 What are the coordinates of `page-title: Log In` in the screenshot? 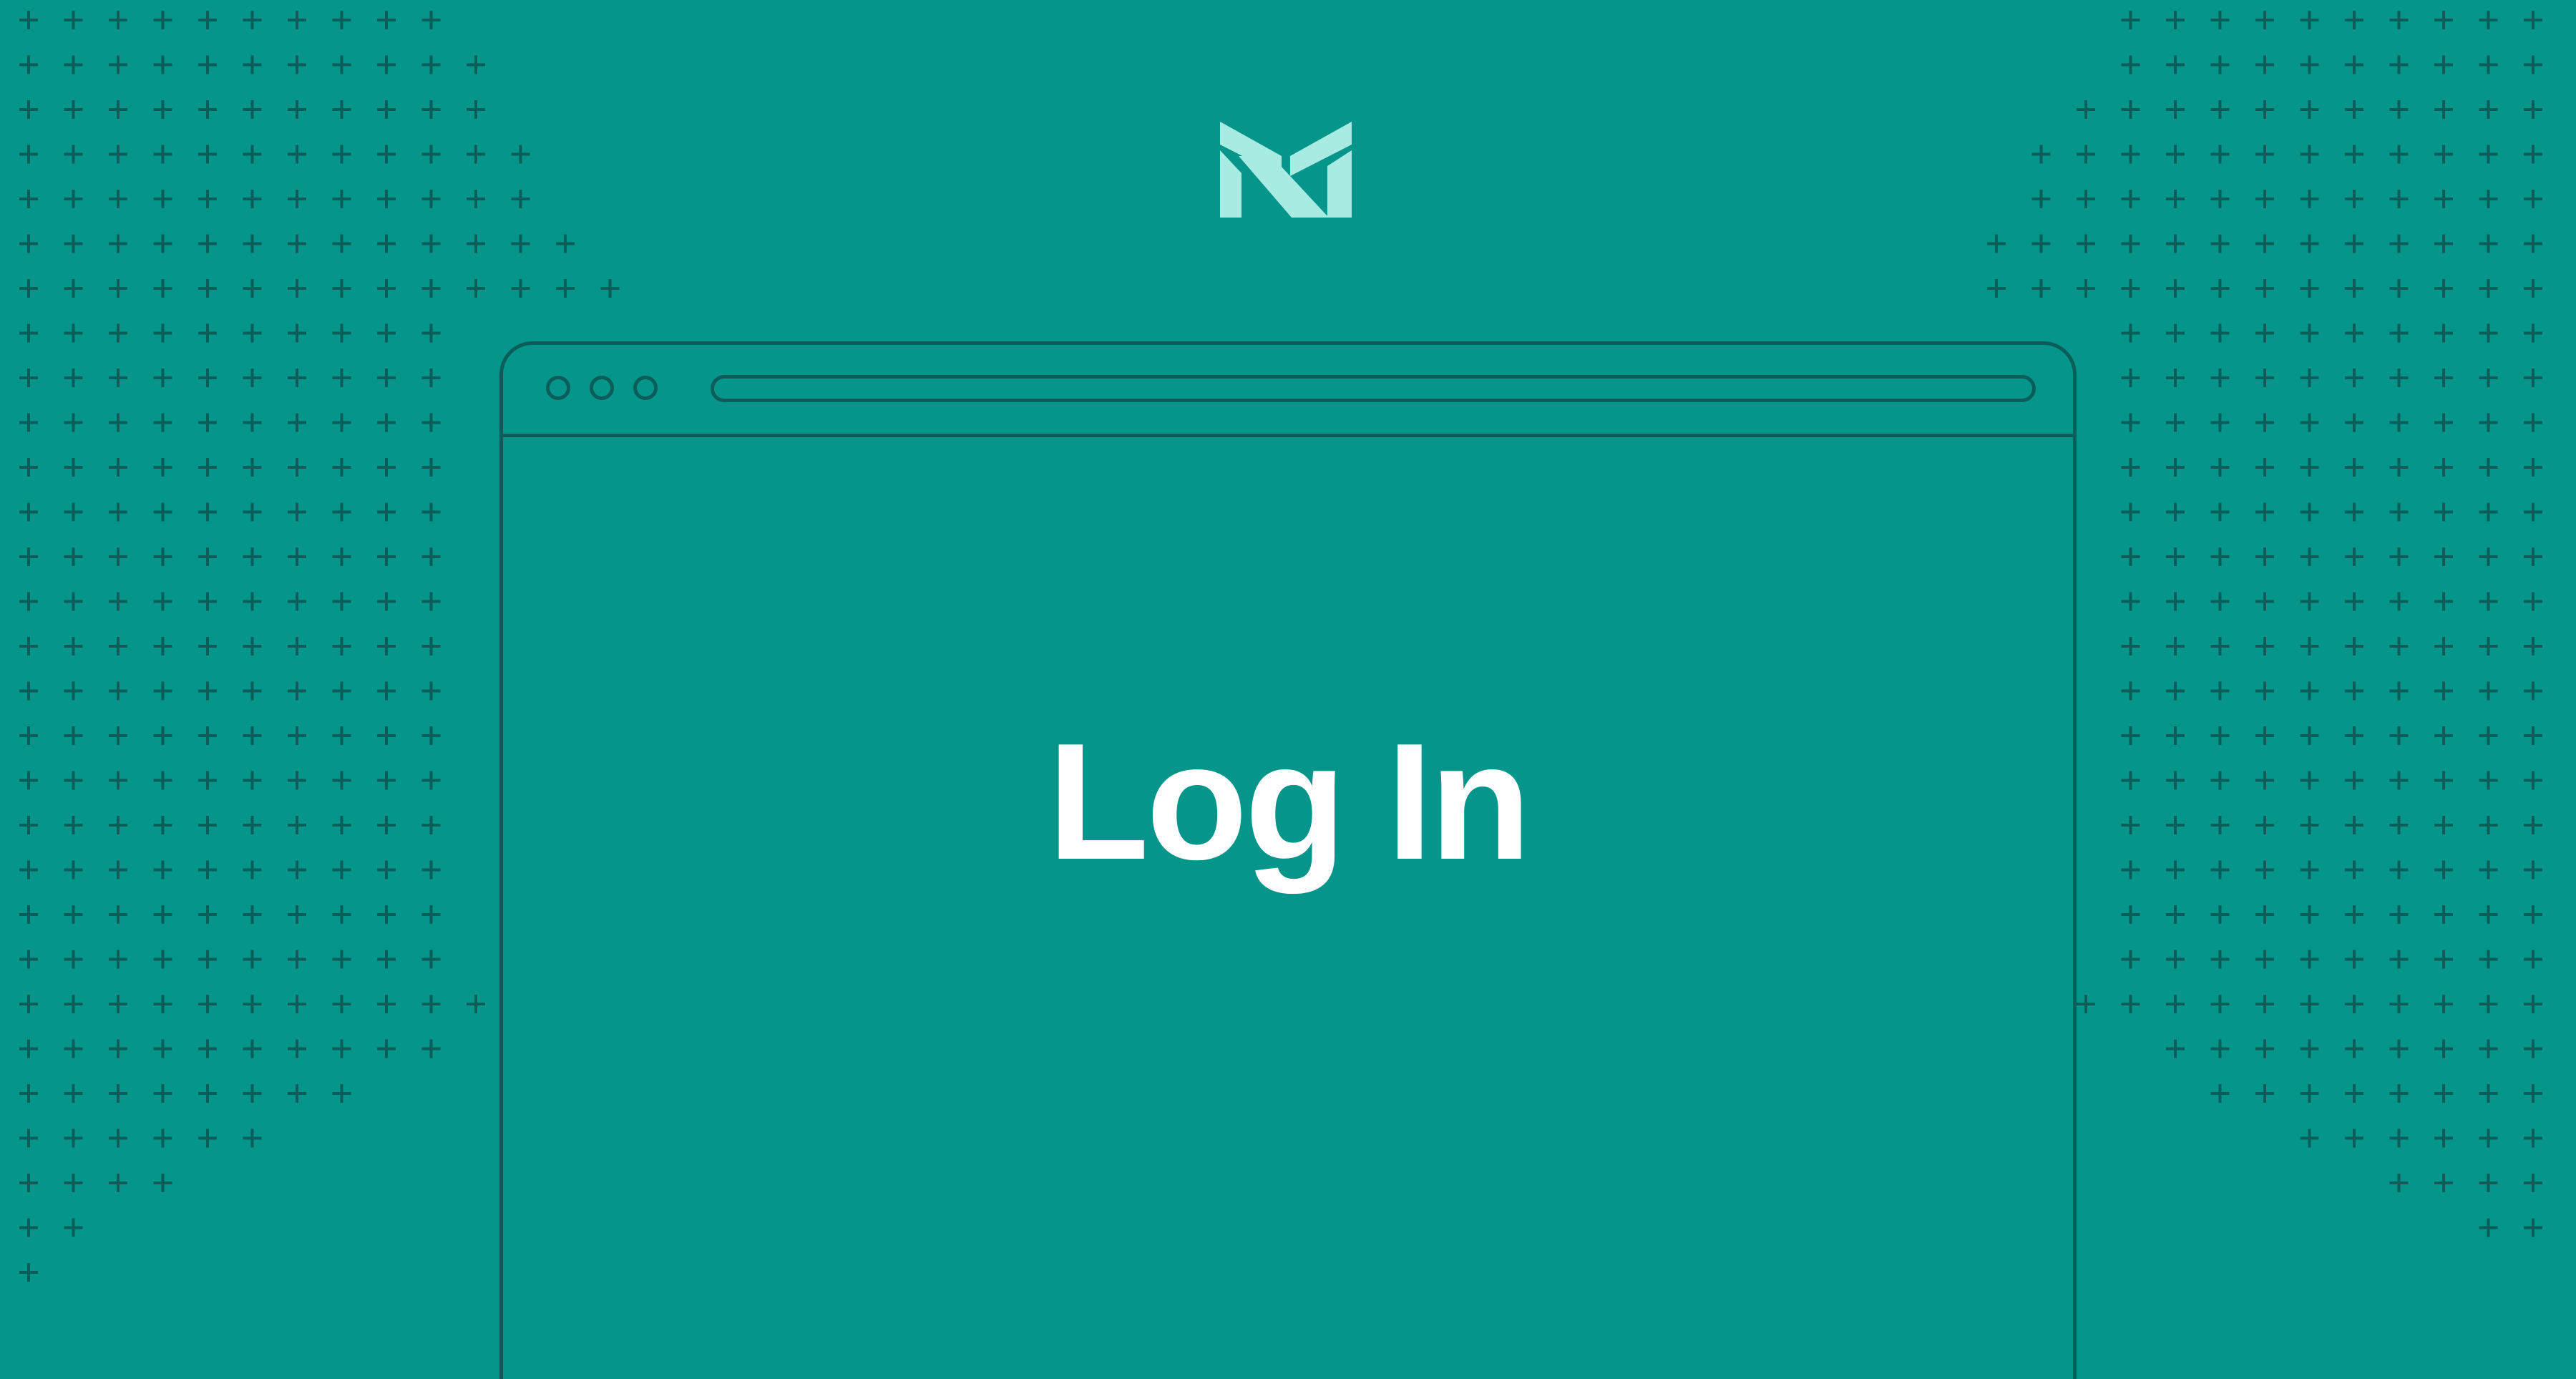 It's located at (1289, 802).